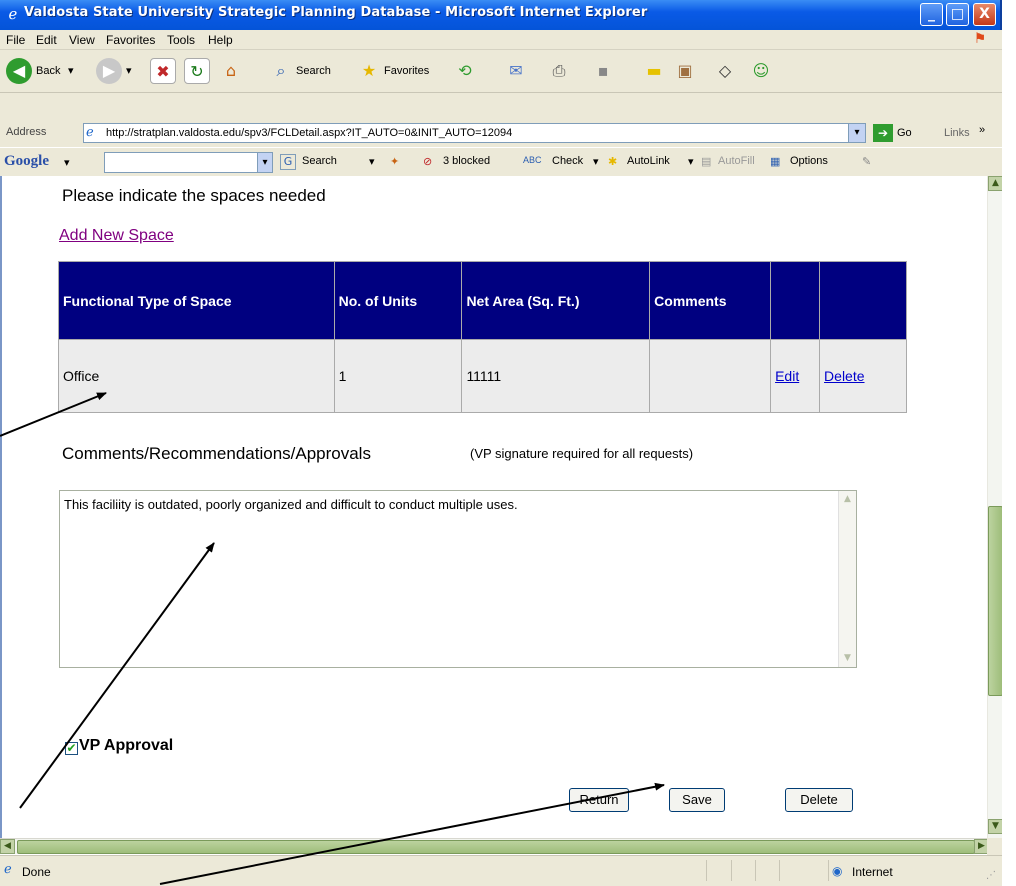 Image resolution: width=1016 pixels, height=886 pixels. I want to click on autolink-dropdown-icon: ▾, so click(691, 161).